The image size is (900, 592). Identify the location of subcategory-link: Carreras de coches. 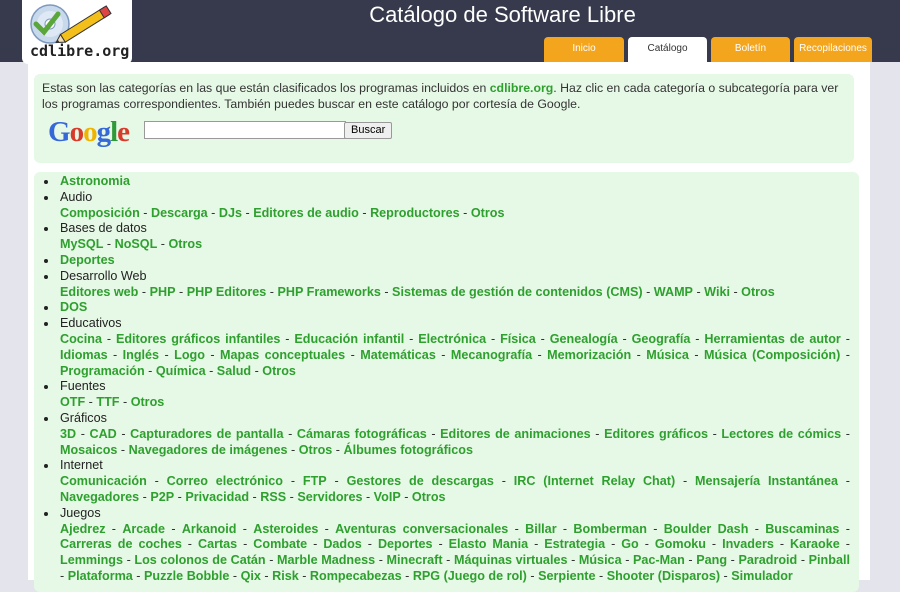
(121, 544).